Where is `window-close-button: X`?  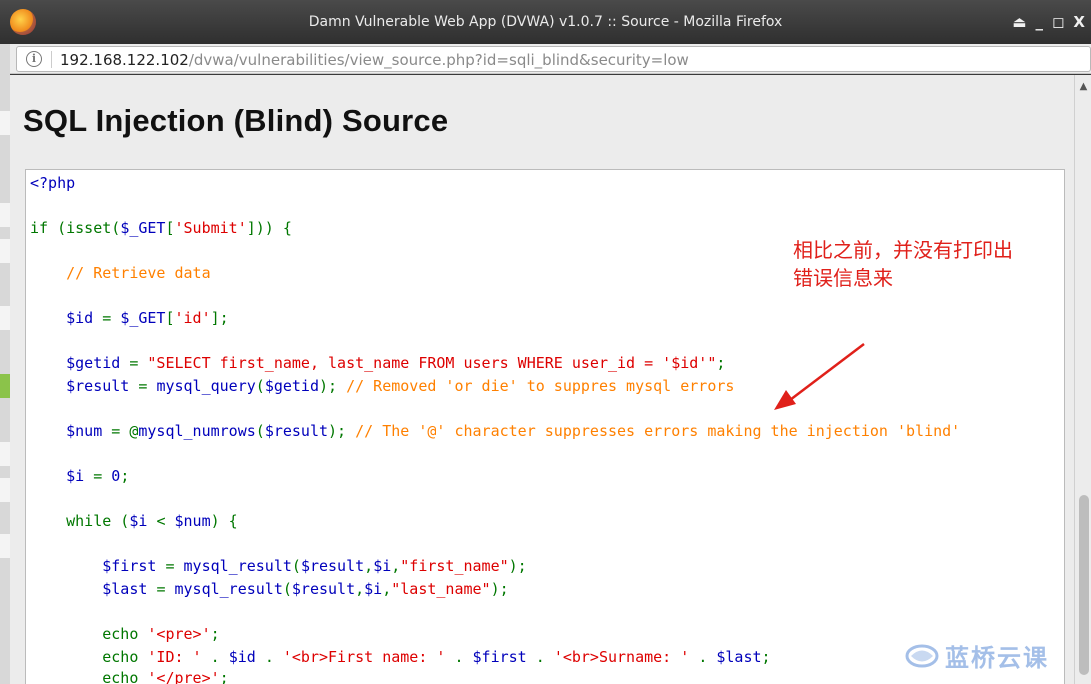
window-close-button: X is located at coordinates (1079, 22).